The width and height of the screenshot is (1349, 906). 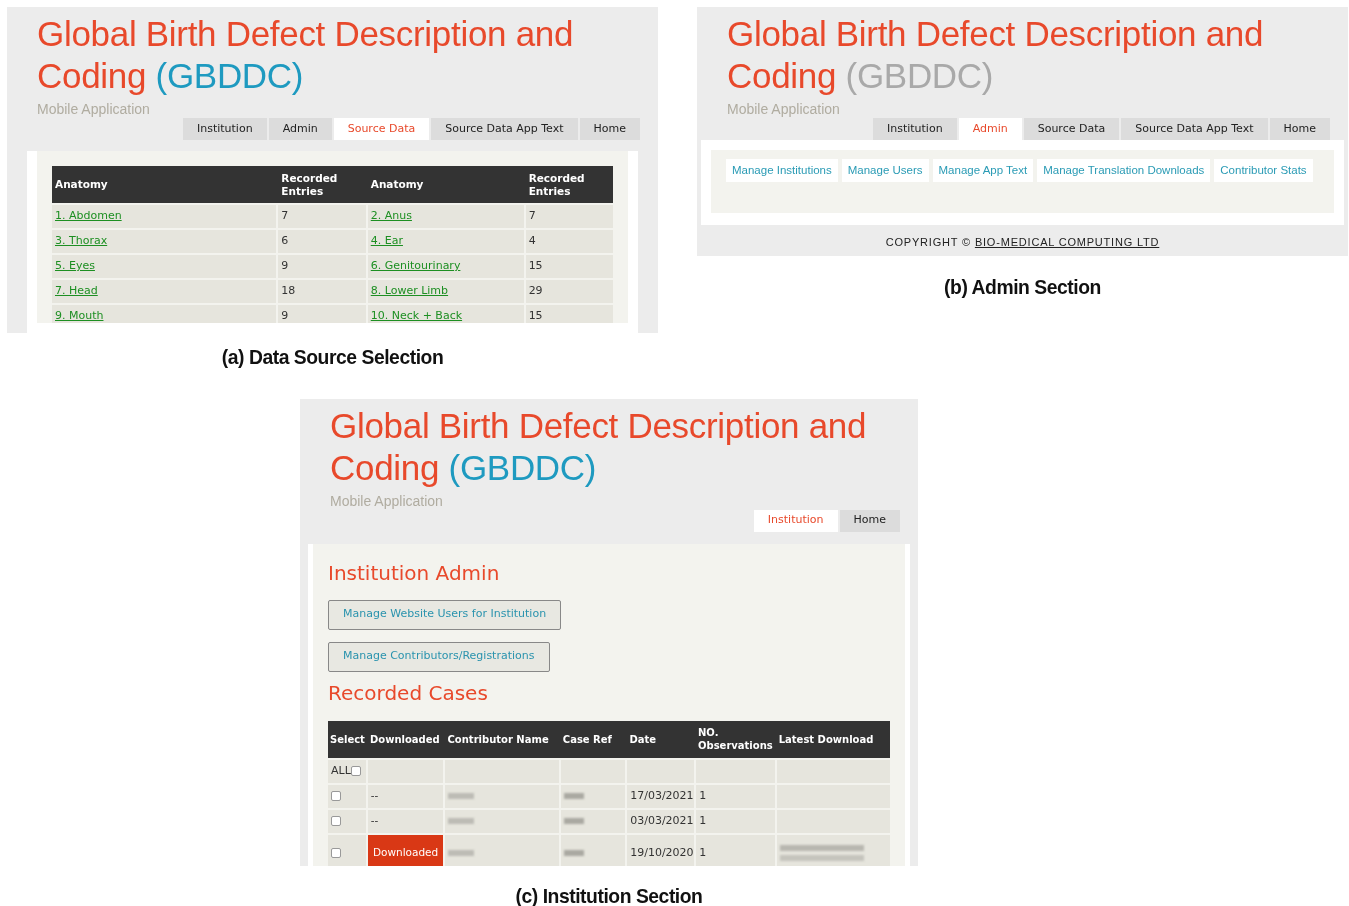 What do you see at coordinates (661, 796) in the screenshot?
I see `table-cell: 17/03/2021` at bounding box center [661, 796].